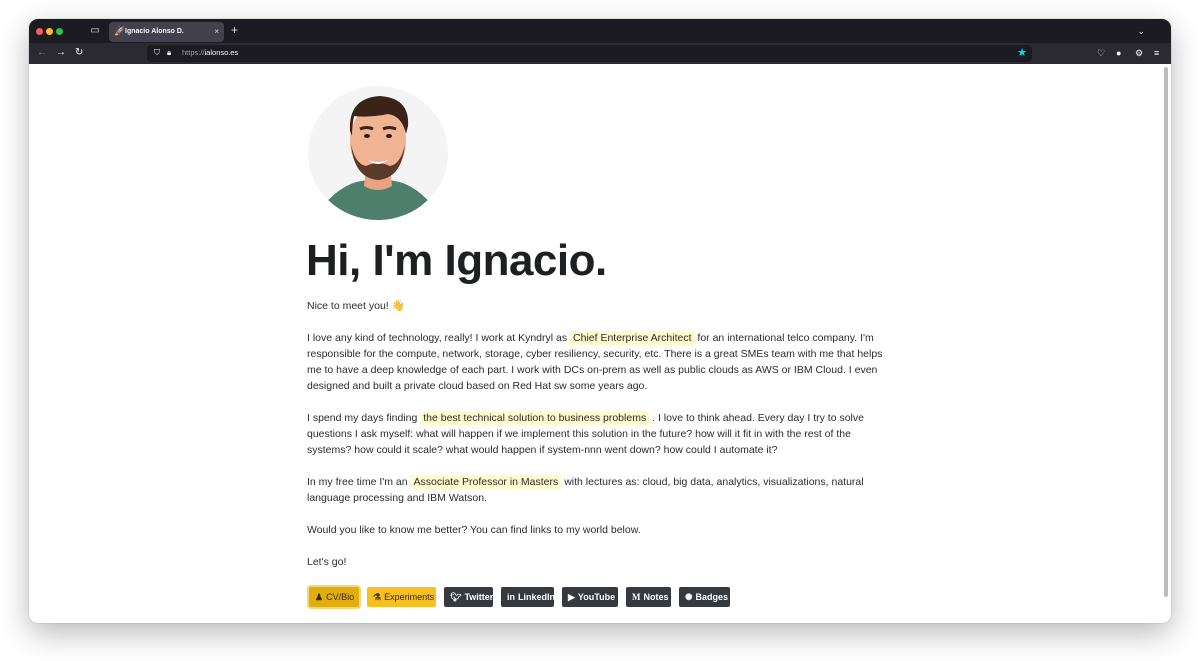  I want to click on lock-icon: 🔒︎, so click(169, 53).